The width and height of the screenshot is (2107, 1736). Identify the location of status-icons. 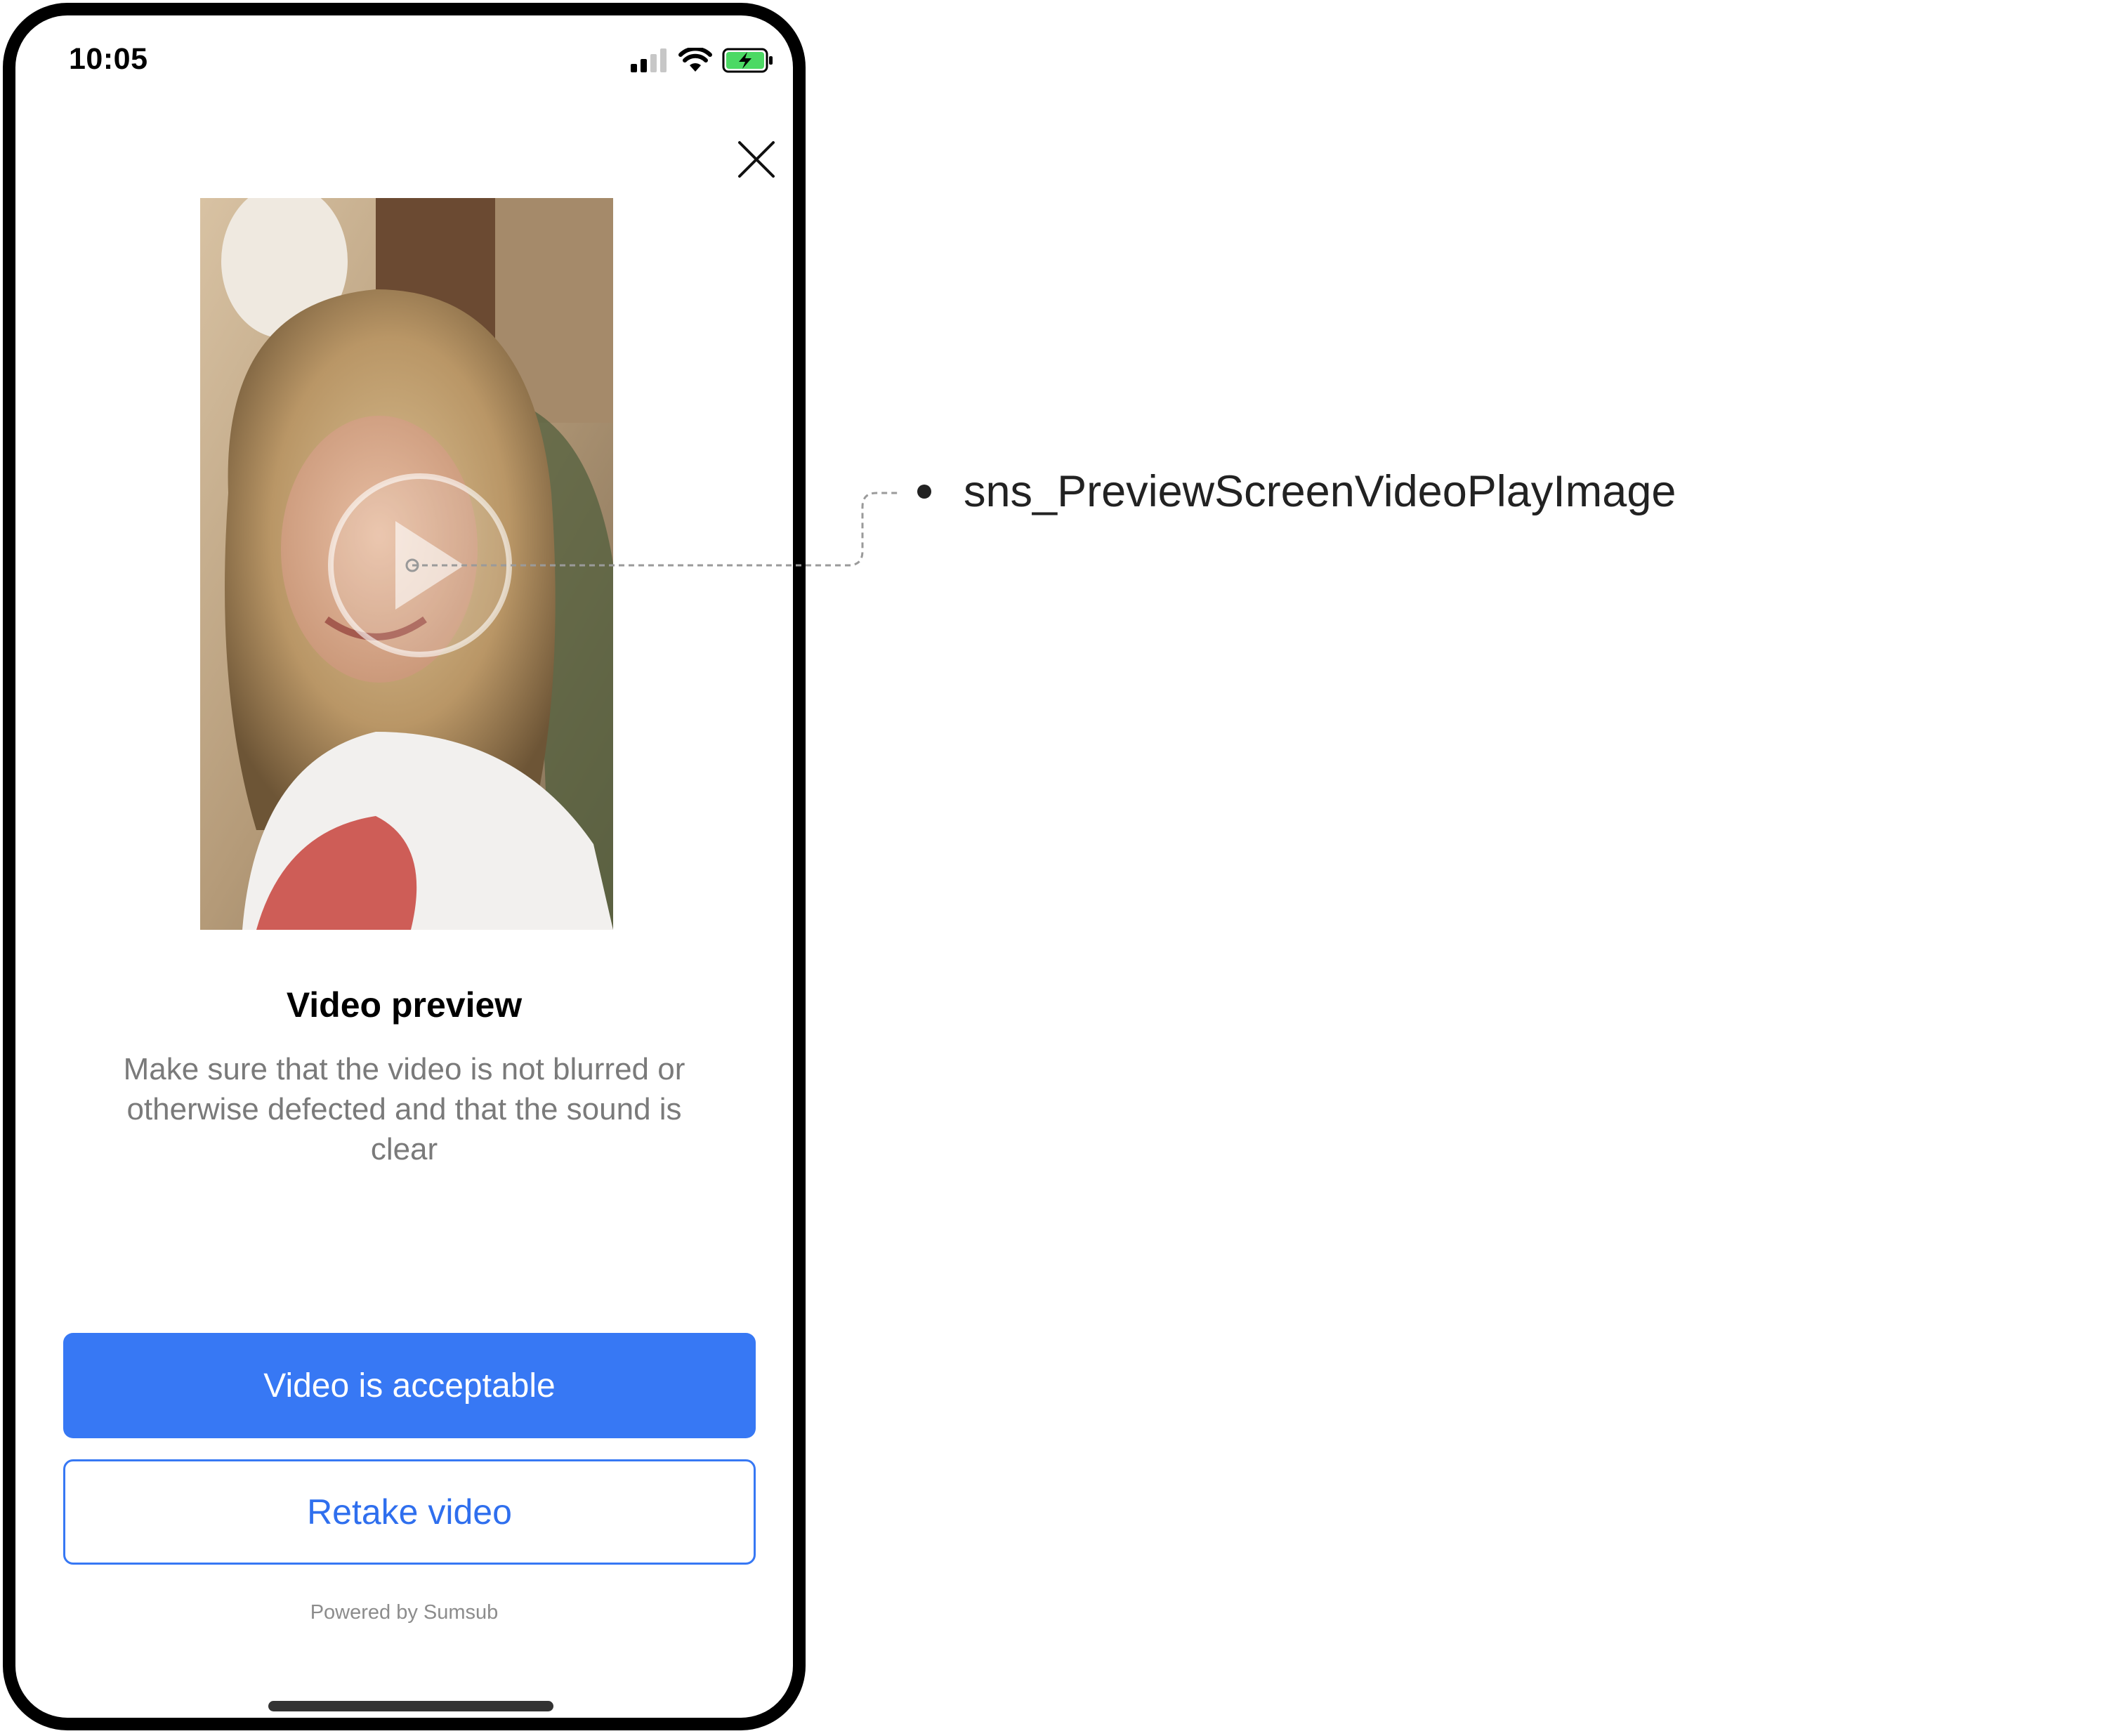
(702, 61).